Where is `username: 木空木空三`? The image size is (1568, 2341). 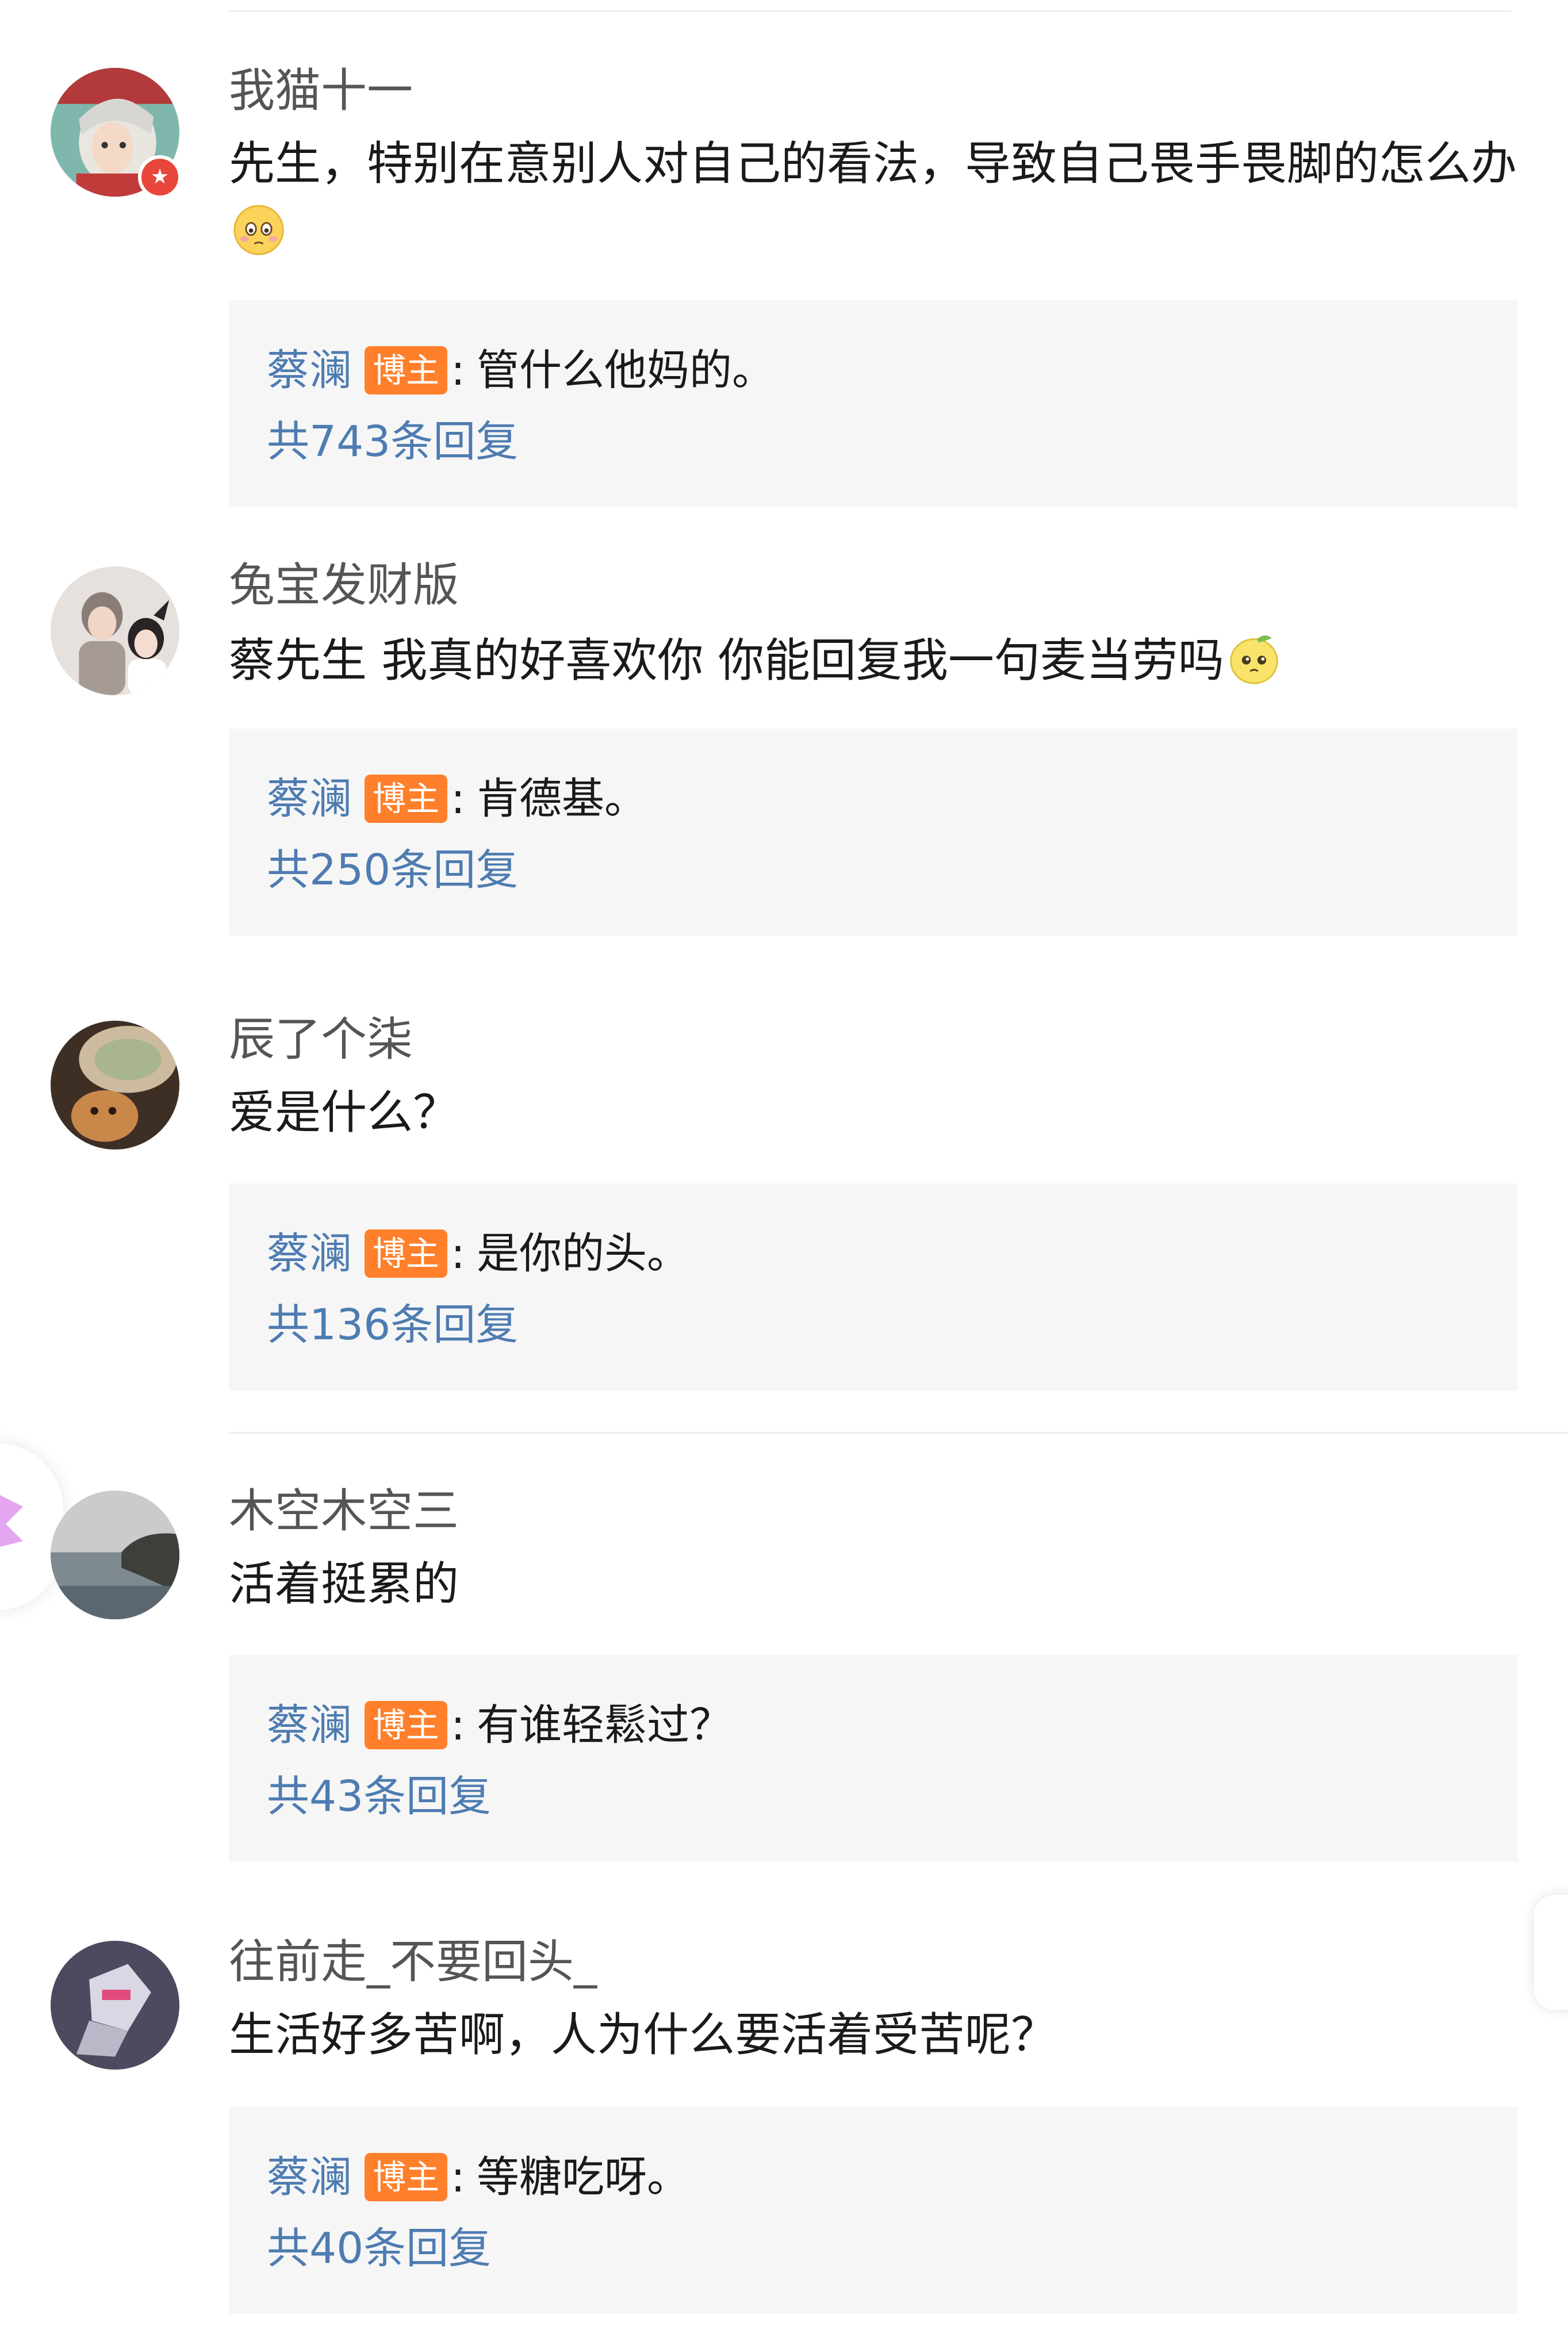 username: 木空木空三 is located at coordinates (344, 1511).